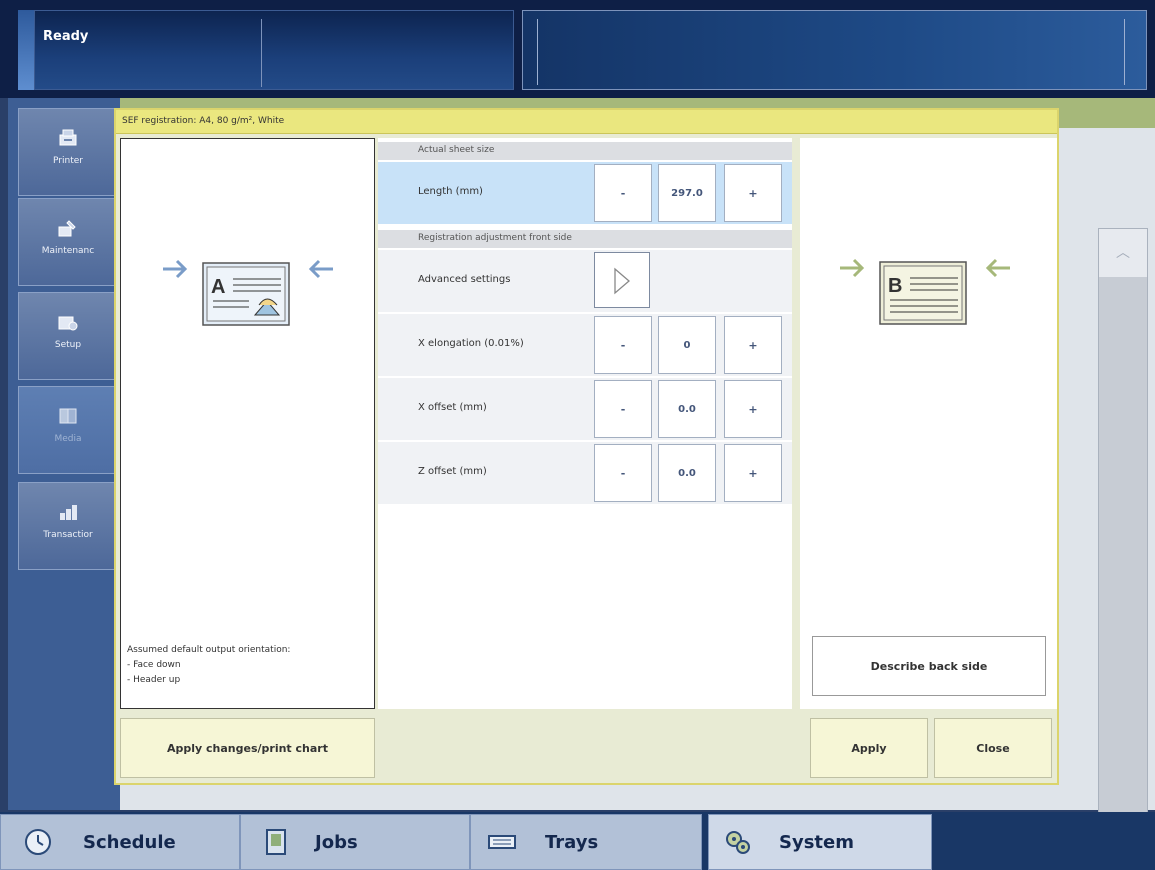 The image size is (1155, 870). I want to click on nav-label: Media, so click(68, 439).